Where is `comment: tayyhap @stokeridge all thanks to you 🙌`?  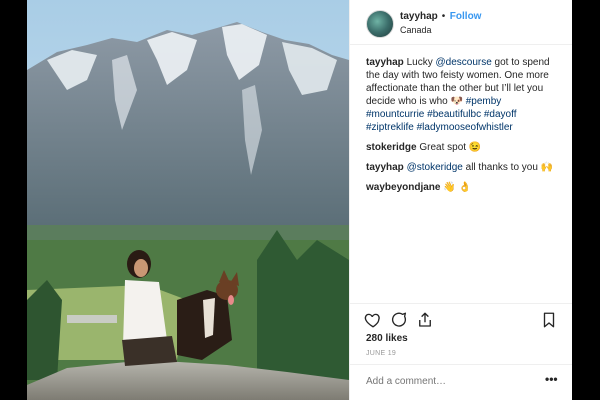
comment: tayyhap @stokeridge all thanks to you 🙌 is located at coordinates (463, 167).